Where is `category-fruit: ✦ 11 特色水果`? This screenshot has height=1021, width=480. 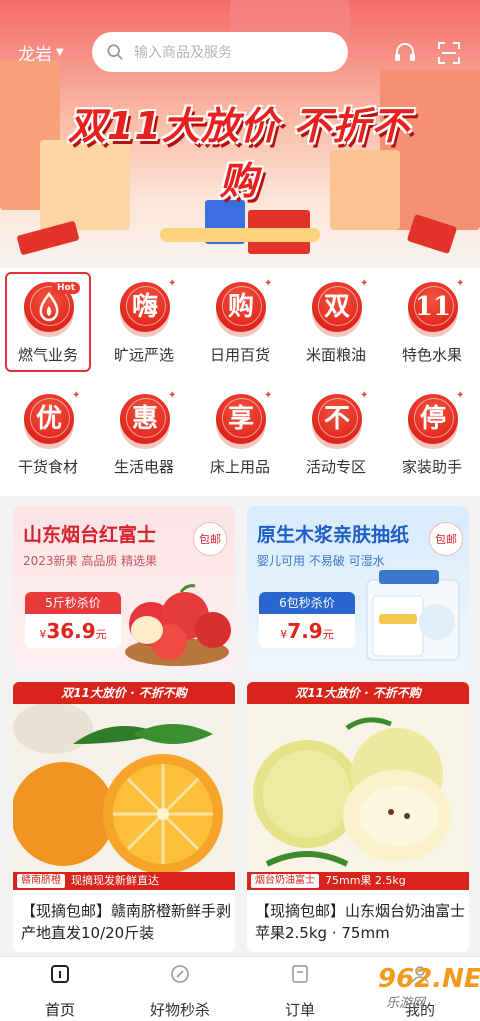
category-fruit: ✦ 11 特色水果 is located at coordinates (432, 320).